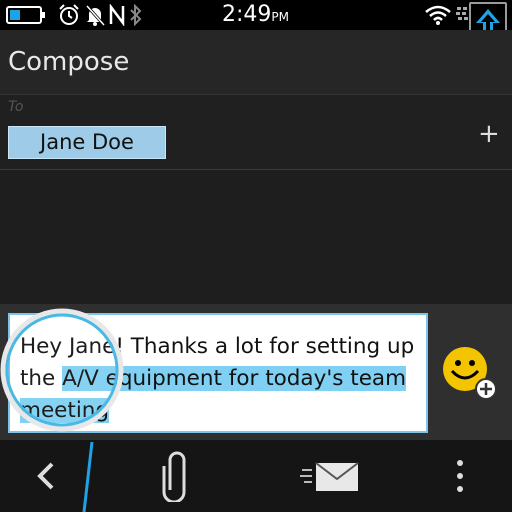 The height and width of the screenshot is (512, 512). I want to click on recipient-field: To Jane Doe +, so click(256, 132).